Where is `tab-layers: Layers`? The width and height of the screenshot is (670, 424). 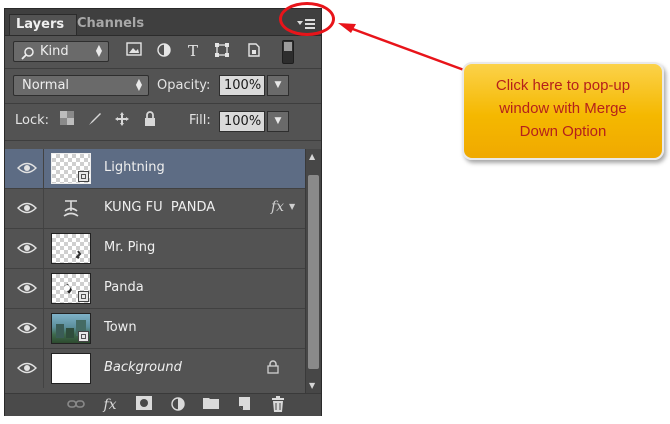 tab-layers: Layers is located at coordinates (43, 24).